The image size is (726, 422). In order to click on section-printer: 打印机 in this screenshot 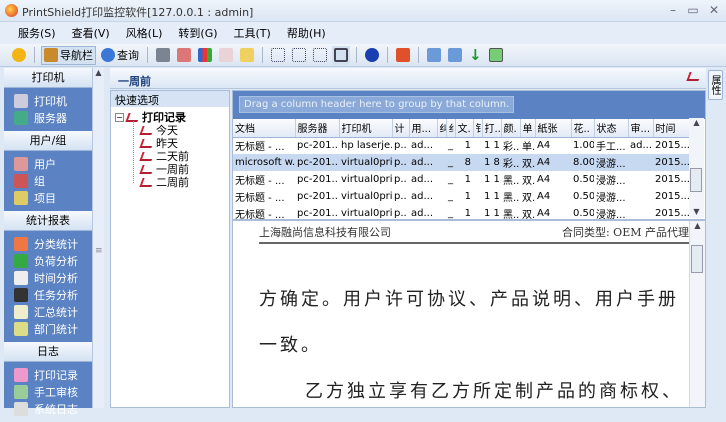, I will do `click(48, 78)`.